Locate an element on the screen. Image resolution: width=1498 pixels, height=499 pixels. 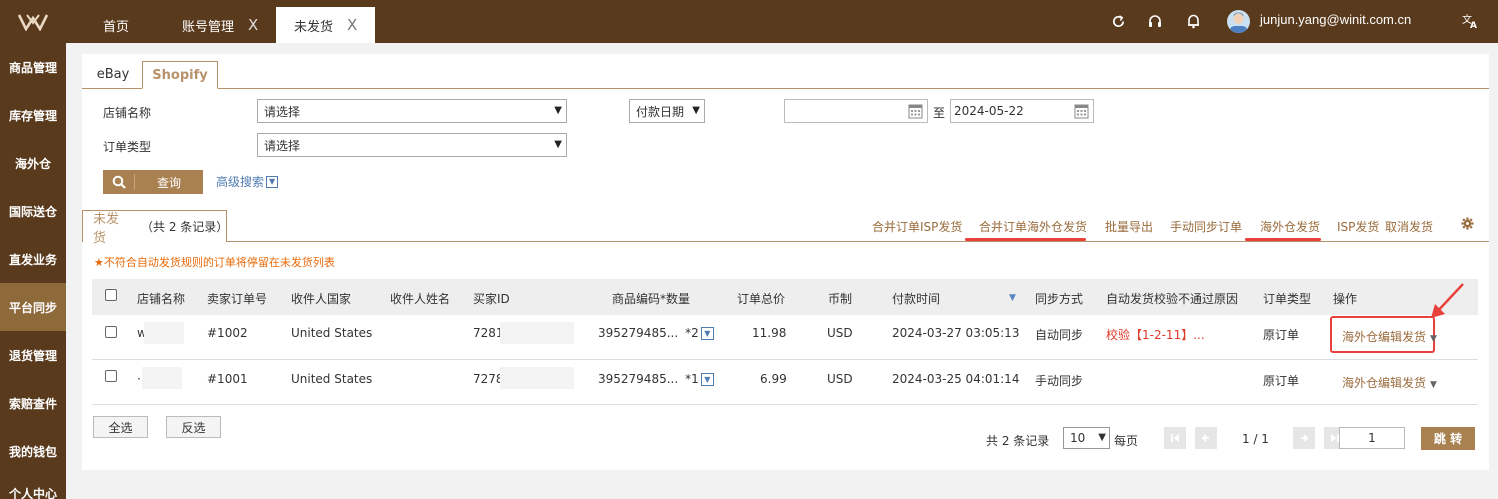
column-header: 自动发货校验不通过原因 is located at coordinates (1172, 299).